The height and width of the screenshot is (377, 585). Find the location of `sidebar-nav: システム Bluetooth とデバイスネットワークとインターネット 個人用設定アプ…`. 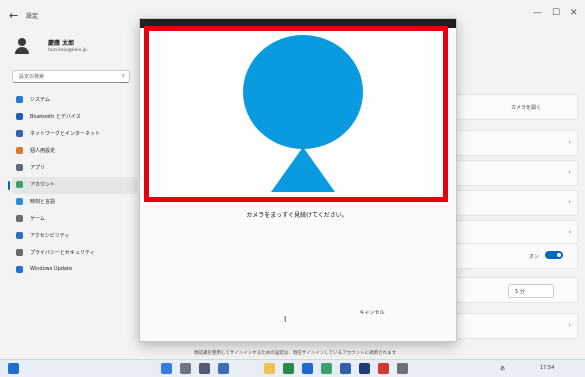

sidebar-nav: システム Bluetooth とデバイスネットワークとインターネット 個人用設定アプ… is located at coordinates (73, 185).